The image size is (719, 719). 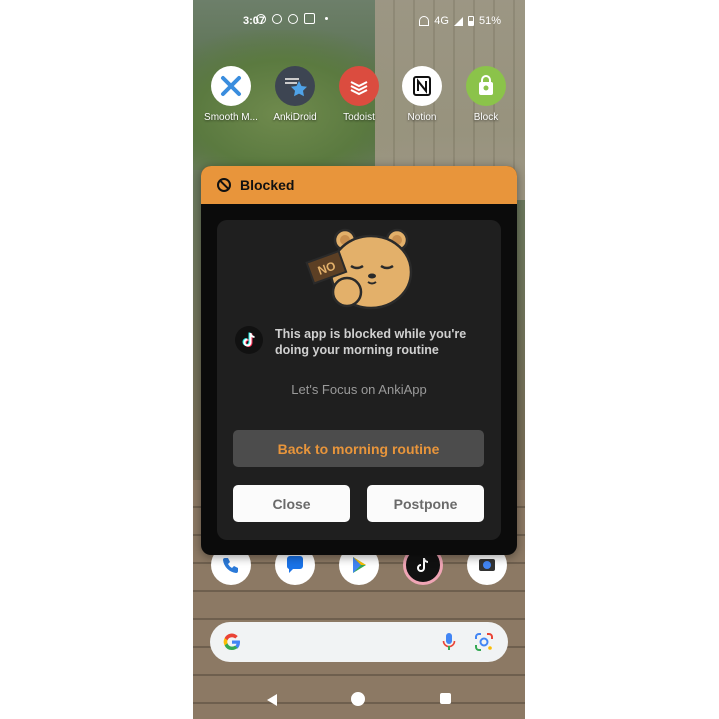 What do you see at coordinates (445, 698) in the screenshot?
I see `recents-icon` at bounding box center [445, 698].